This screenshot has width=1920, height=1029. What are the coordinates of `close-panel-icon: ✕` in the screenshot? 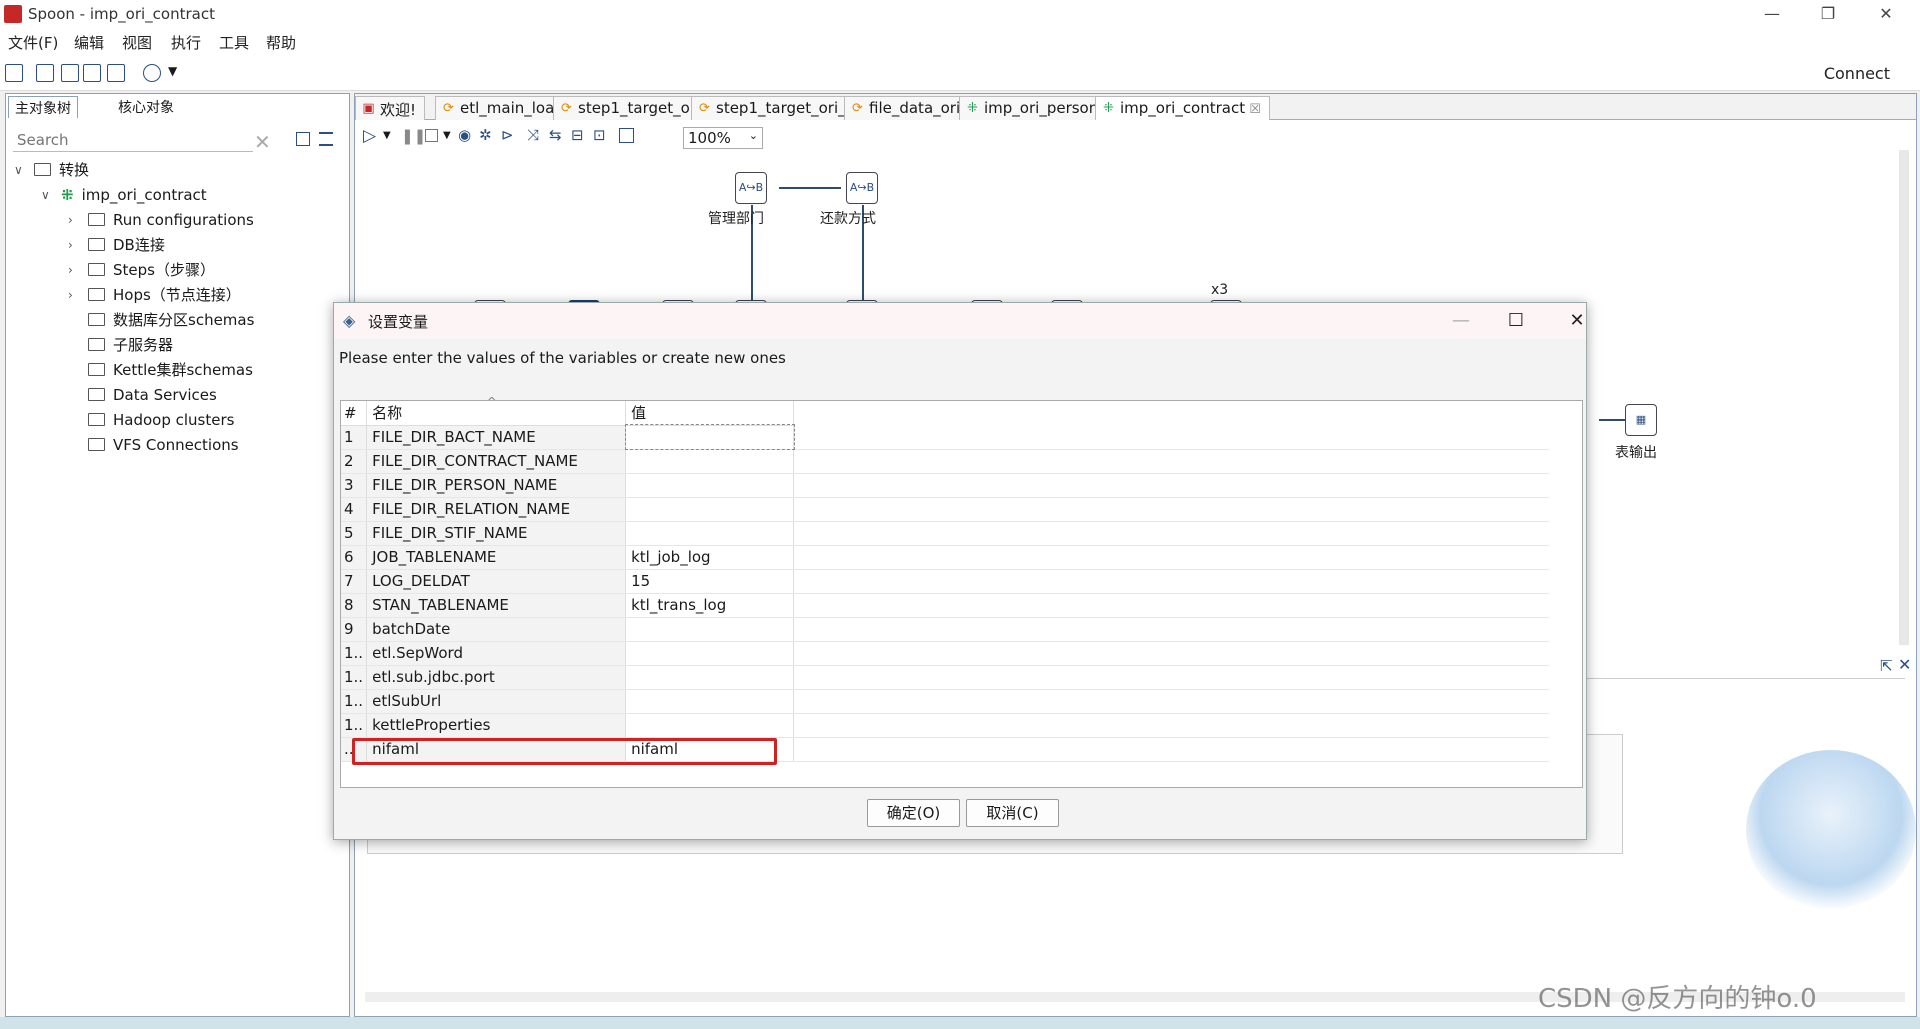 It's located at (1904, 664).